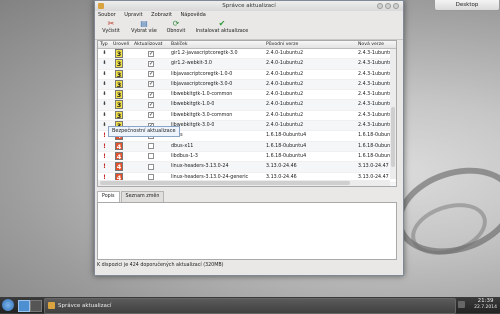 Image resolution: width=500 pixels, height=314 pixels. Describe the element at coordinates (247, 146) in the screenshot. I see `table-row: ! 4 dbus-x11 1.6.18-0ubuntu4 1.6.18-0ubuntu4` at that location.